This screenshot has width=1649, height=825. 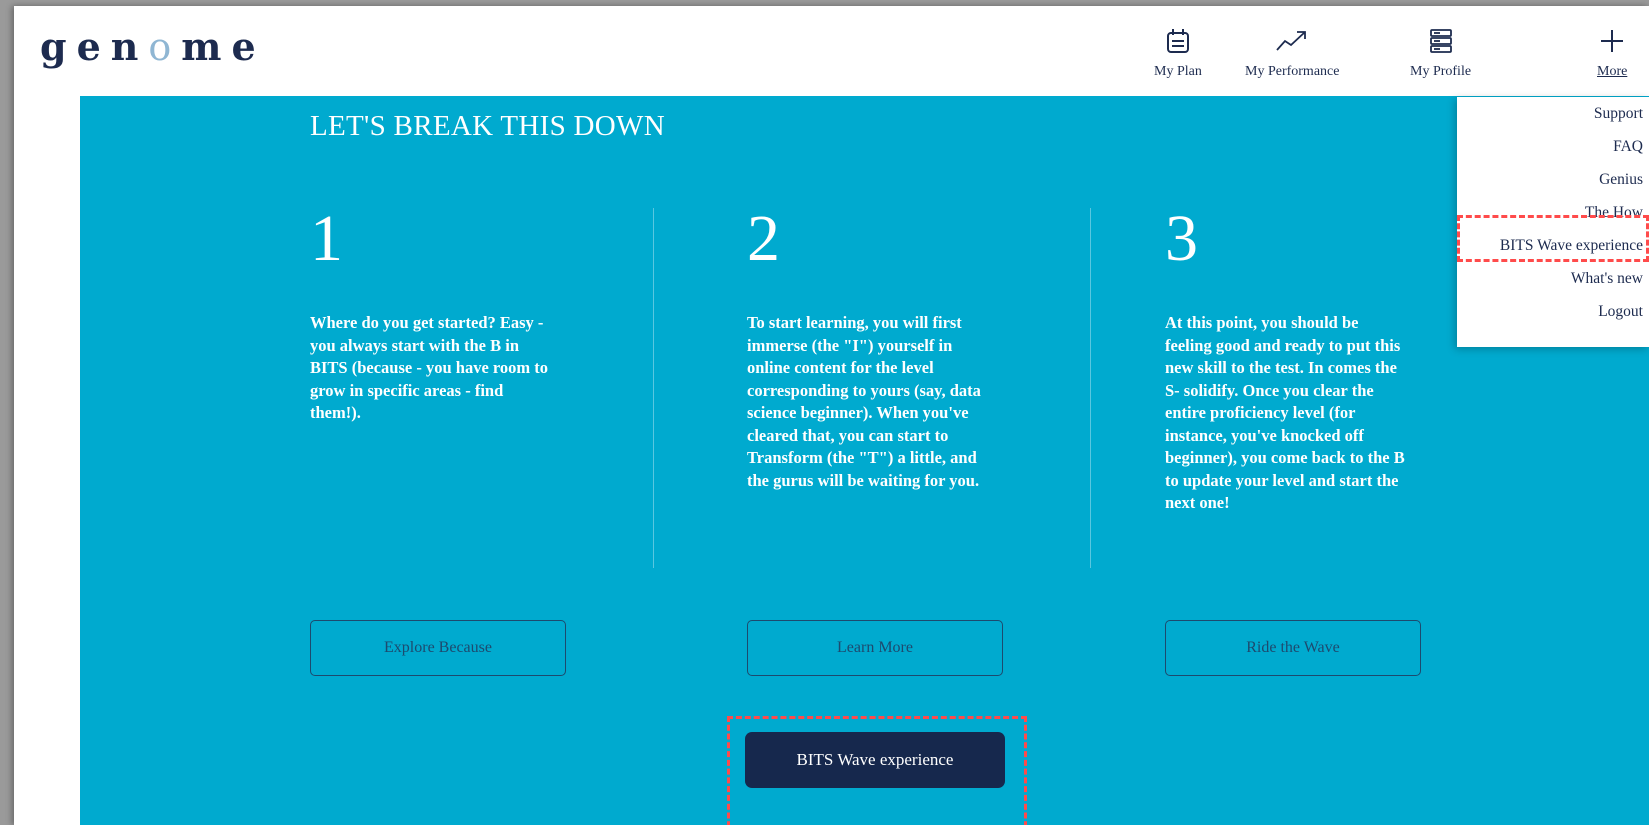 What do you see at coordinates (1181, 238) in the screenshot?
I see `step-number: 3` at bounding box center [1181, 238].